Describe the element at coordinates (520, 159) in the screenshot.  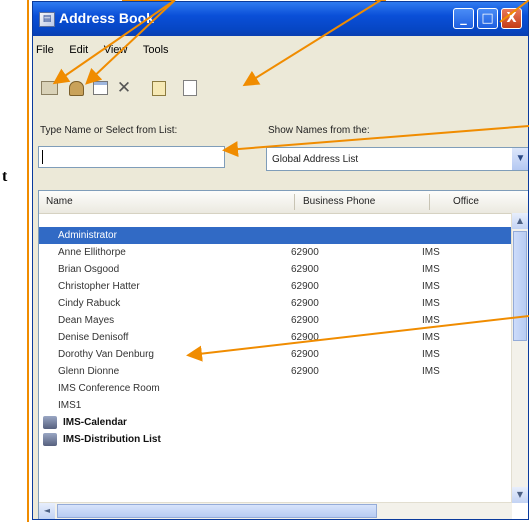
I see `chevron-down-icon: ▼` at that location.